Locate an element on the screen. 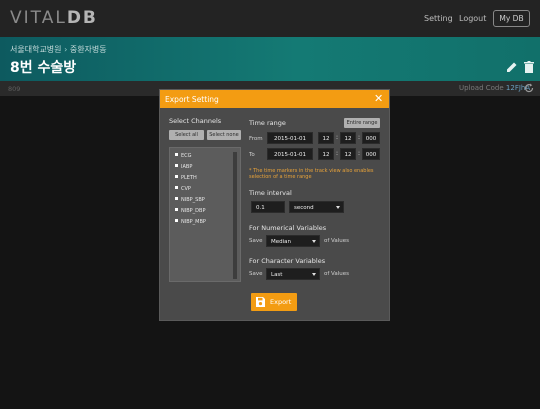 The height and width of the screenshot is (409, 540). channel-label: NIBP_DBP is located at coordinates (193, 211).